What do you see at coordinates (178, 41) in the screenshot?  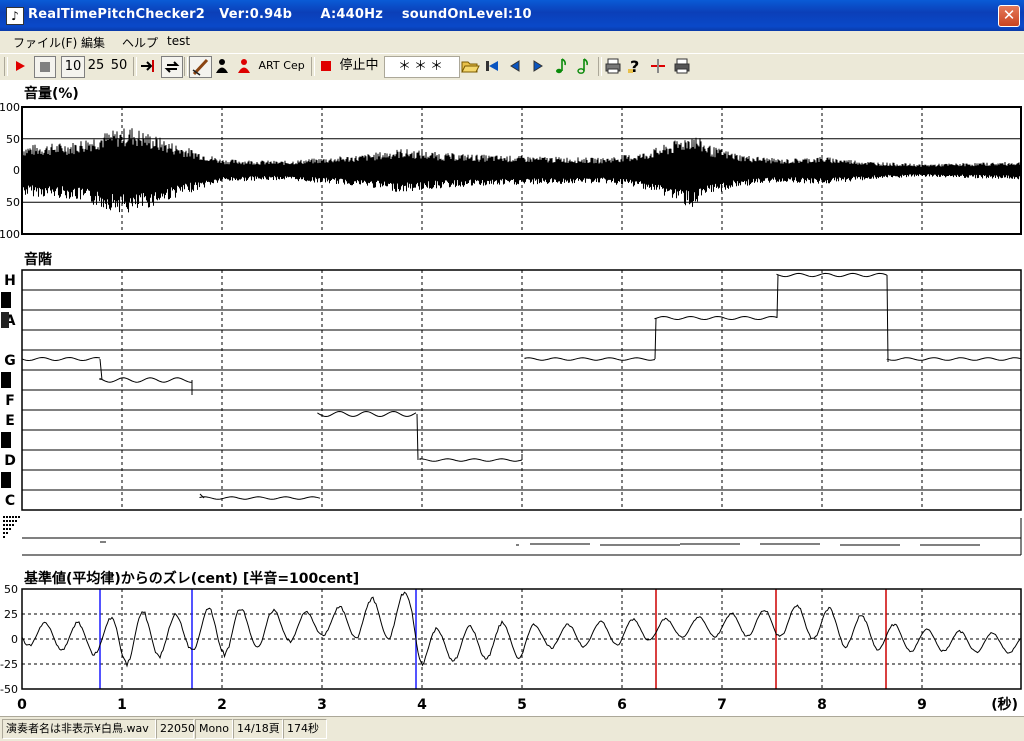 I see `menu-test: test` at bounding box center [178, 41].